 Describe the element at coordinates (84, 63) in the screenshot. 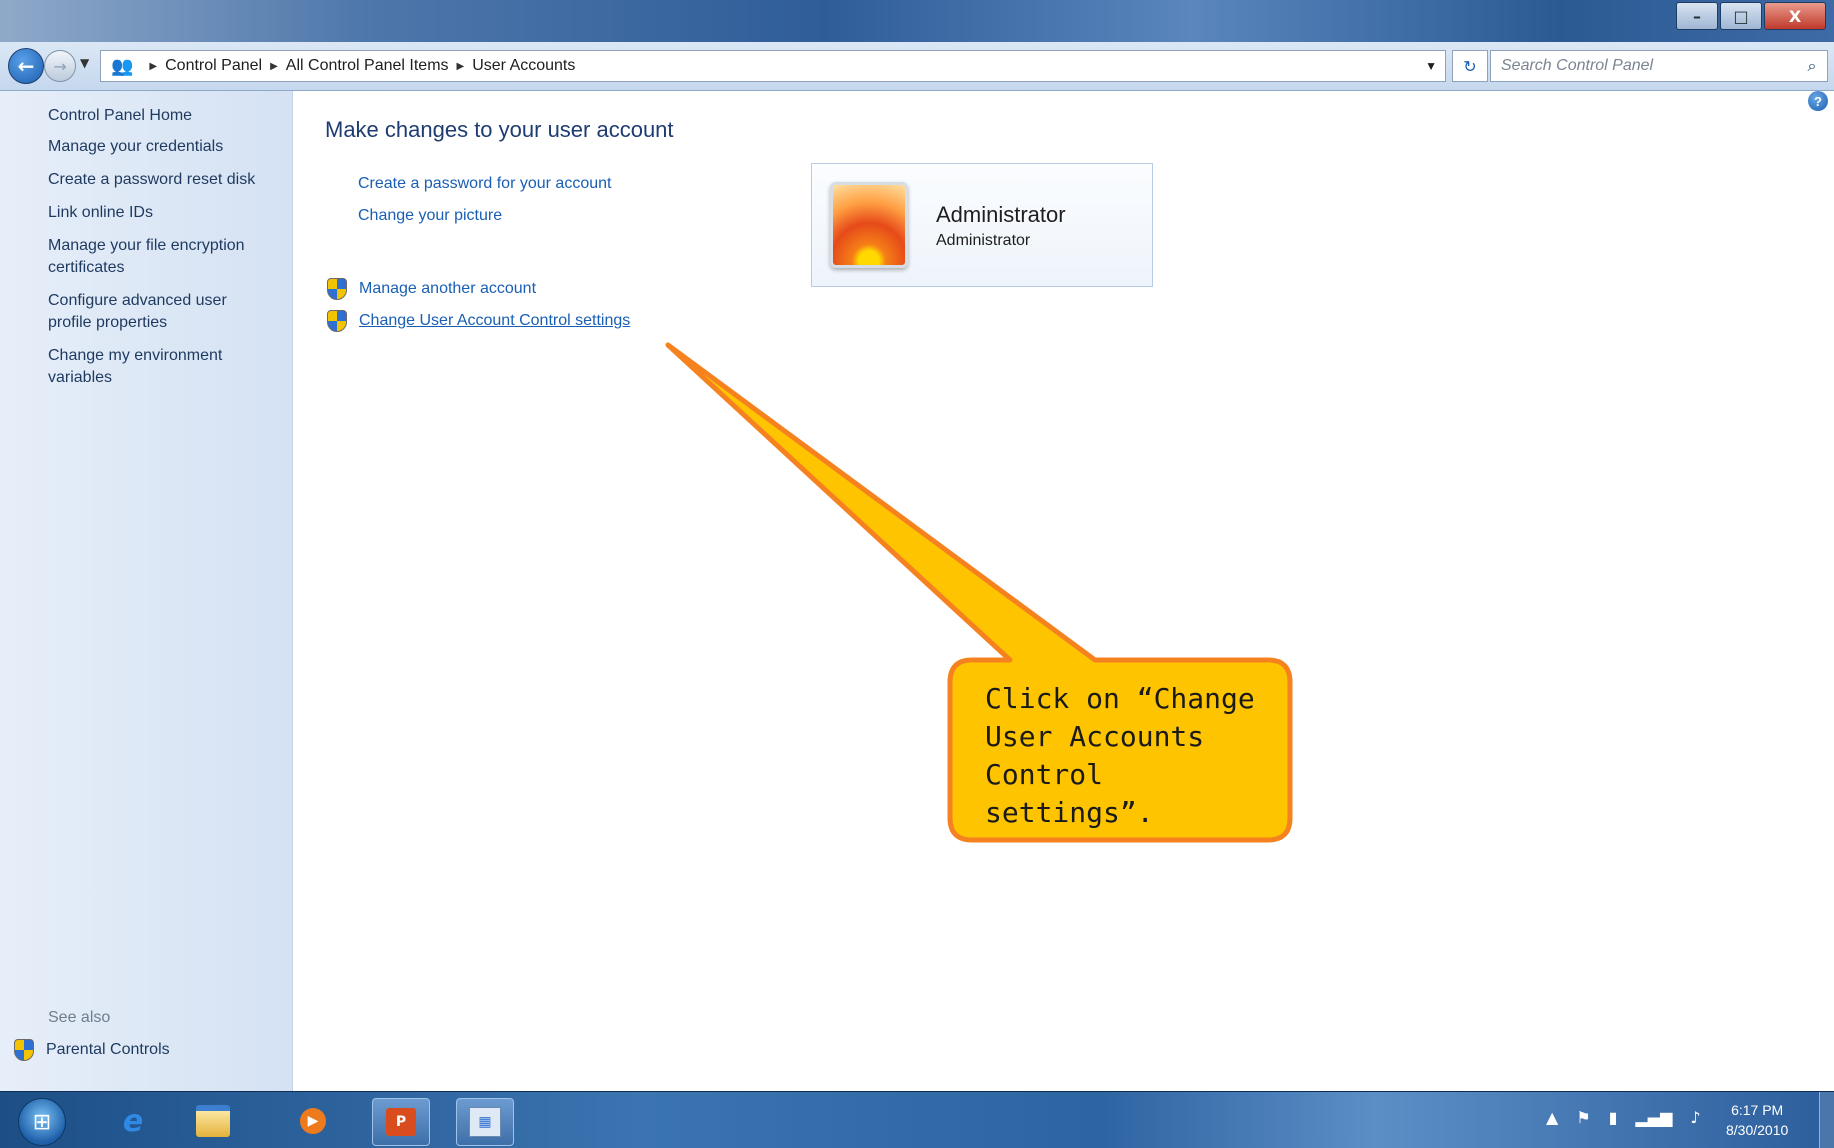

I see `recent-pages-dropdown: ▼` at that location.